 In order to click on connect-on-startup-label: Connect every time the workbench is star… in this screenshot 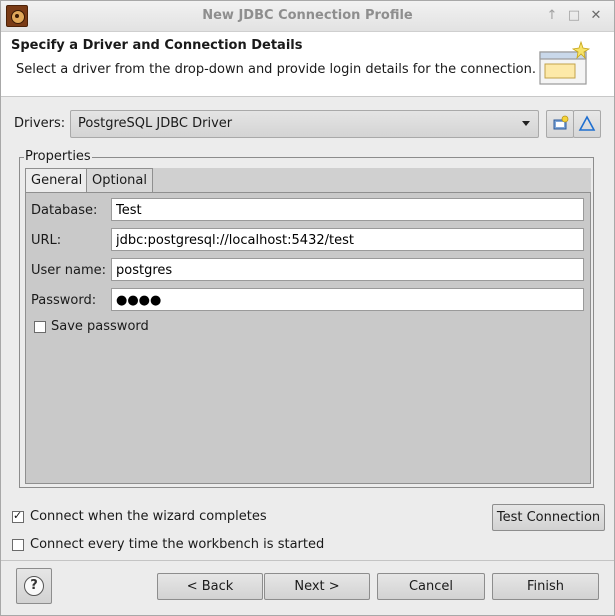, I will do `click(177, 544)`.